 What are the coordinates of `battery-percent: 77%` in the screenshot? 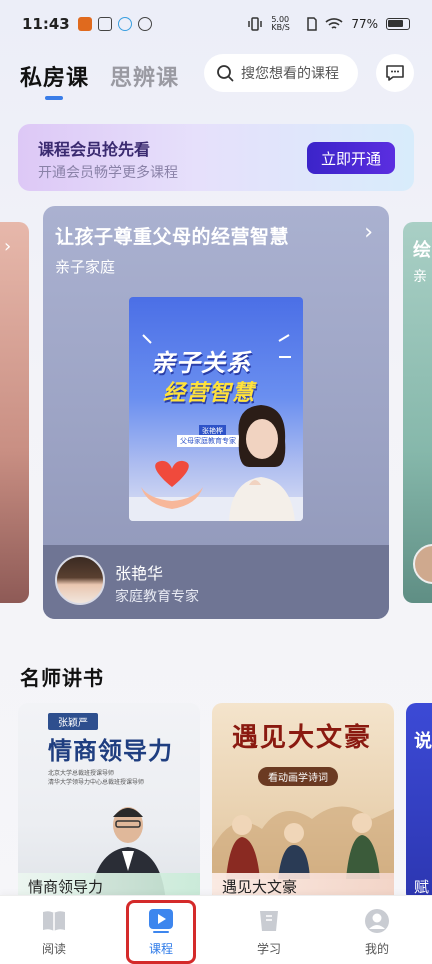 It's located at (364, 24).